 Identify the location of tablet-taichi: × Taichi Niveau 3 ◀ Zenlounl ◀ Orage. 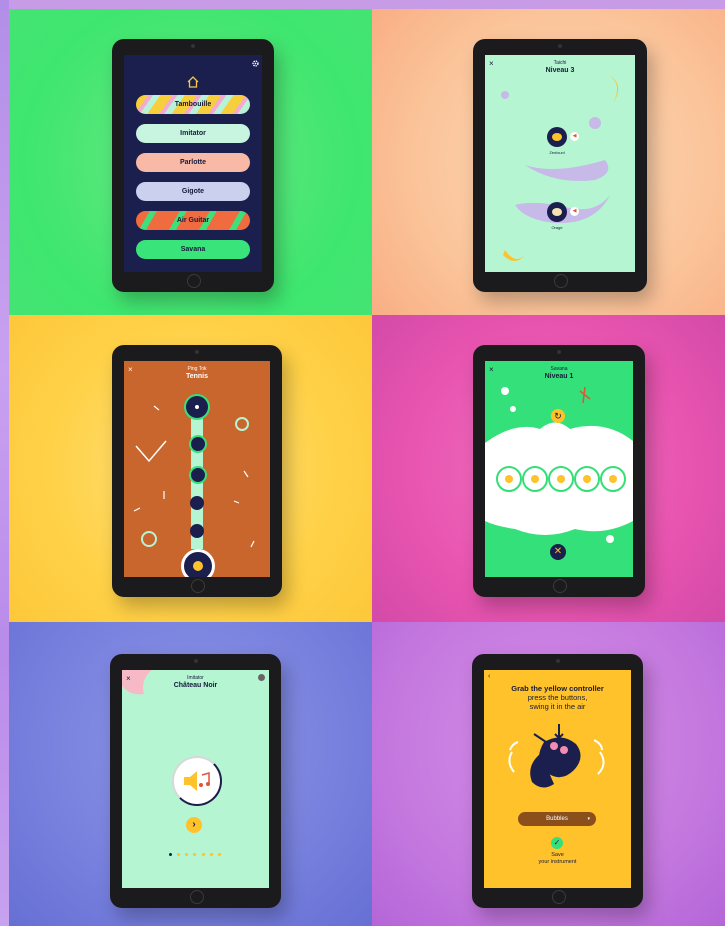
(560, 165).